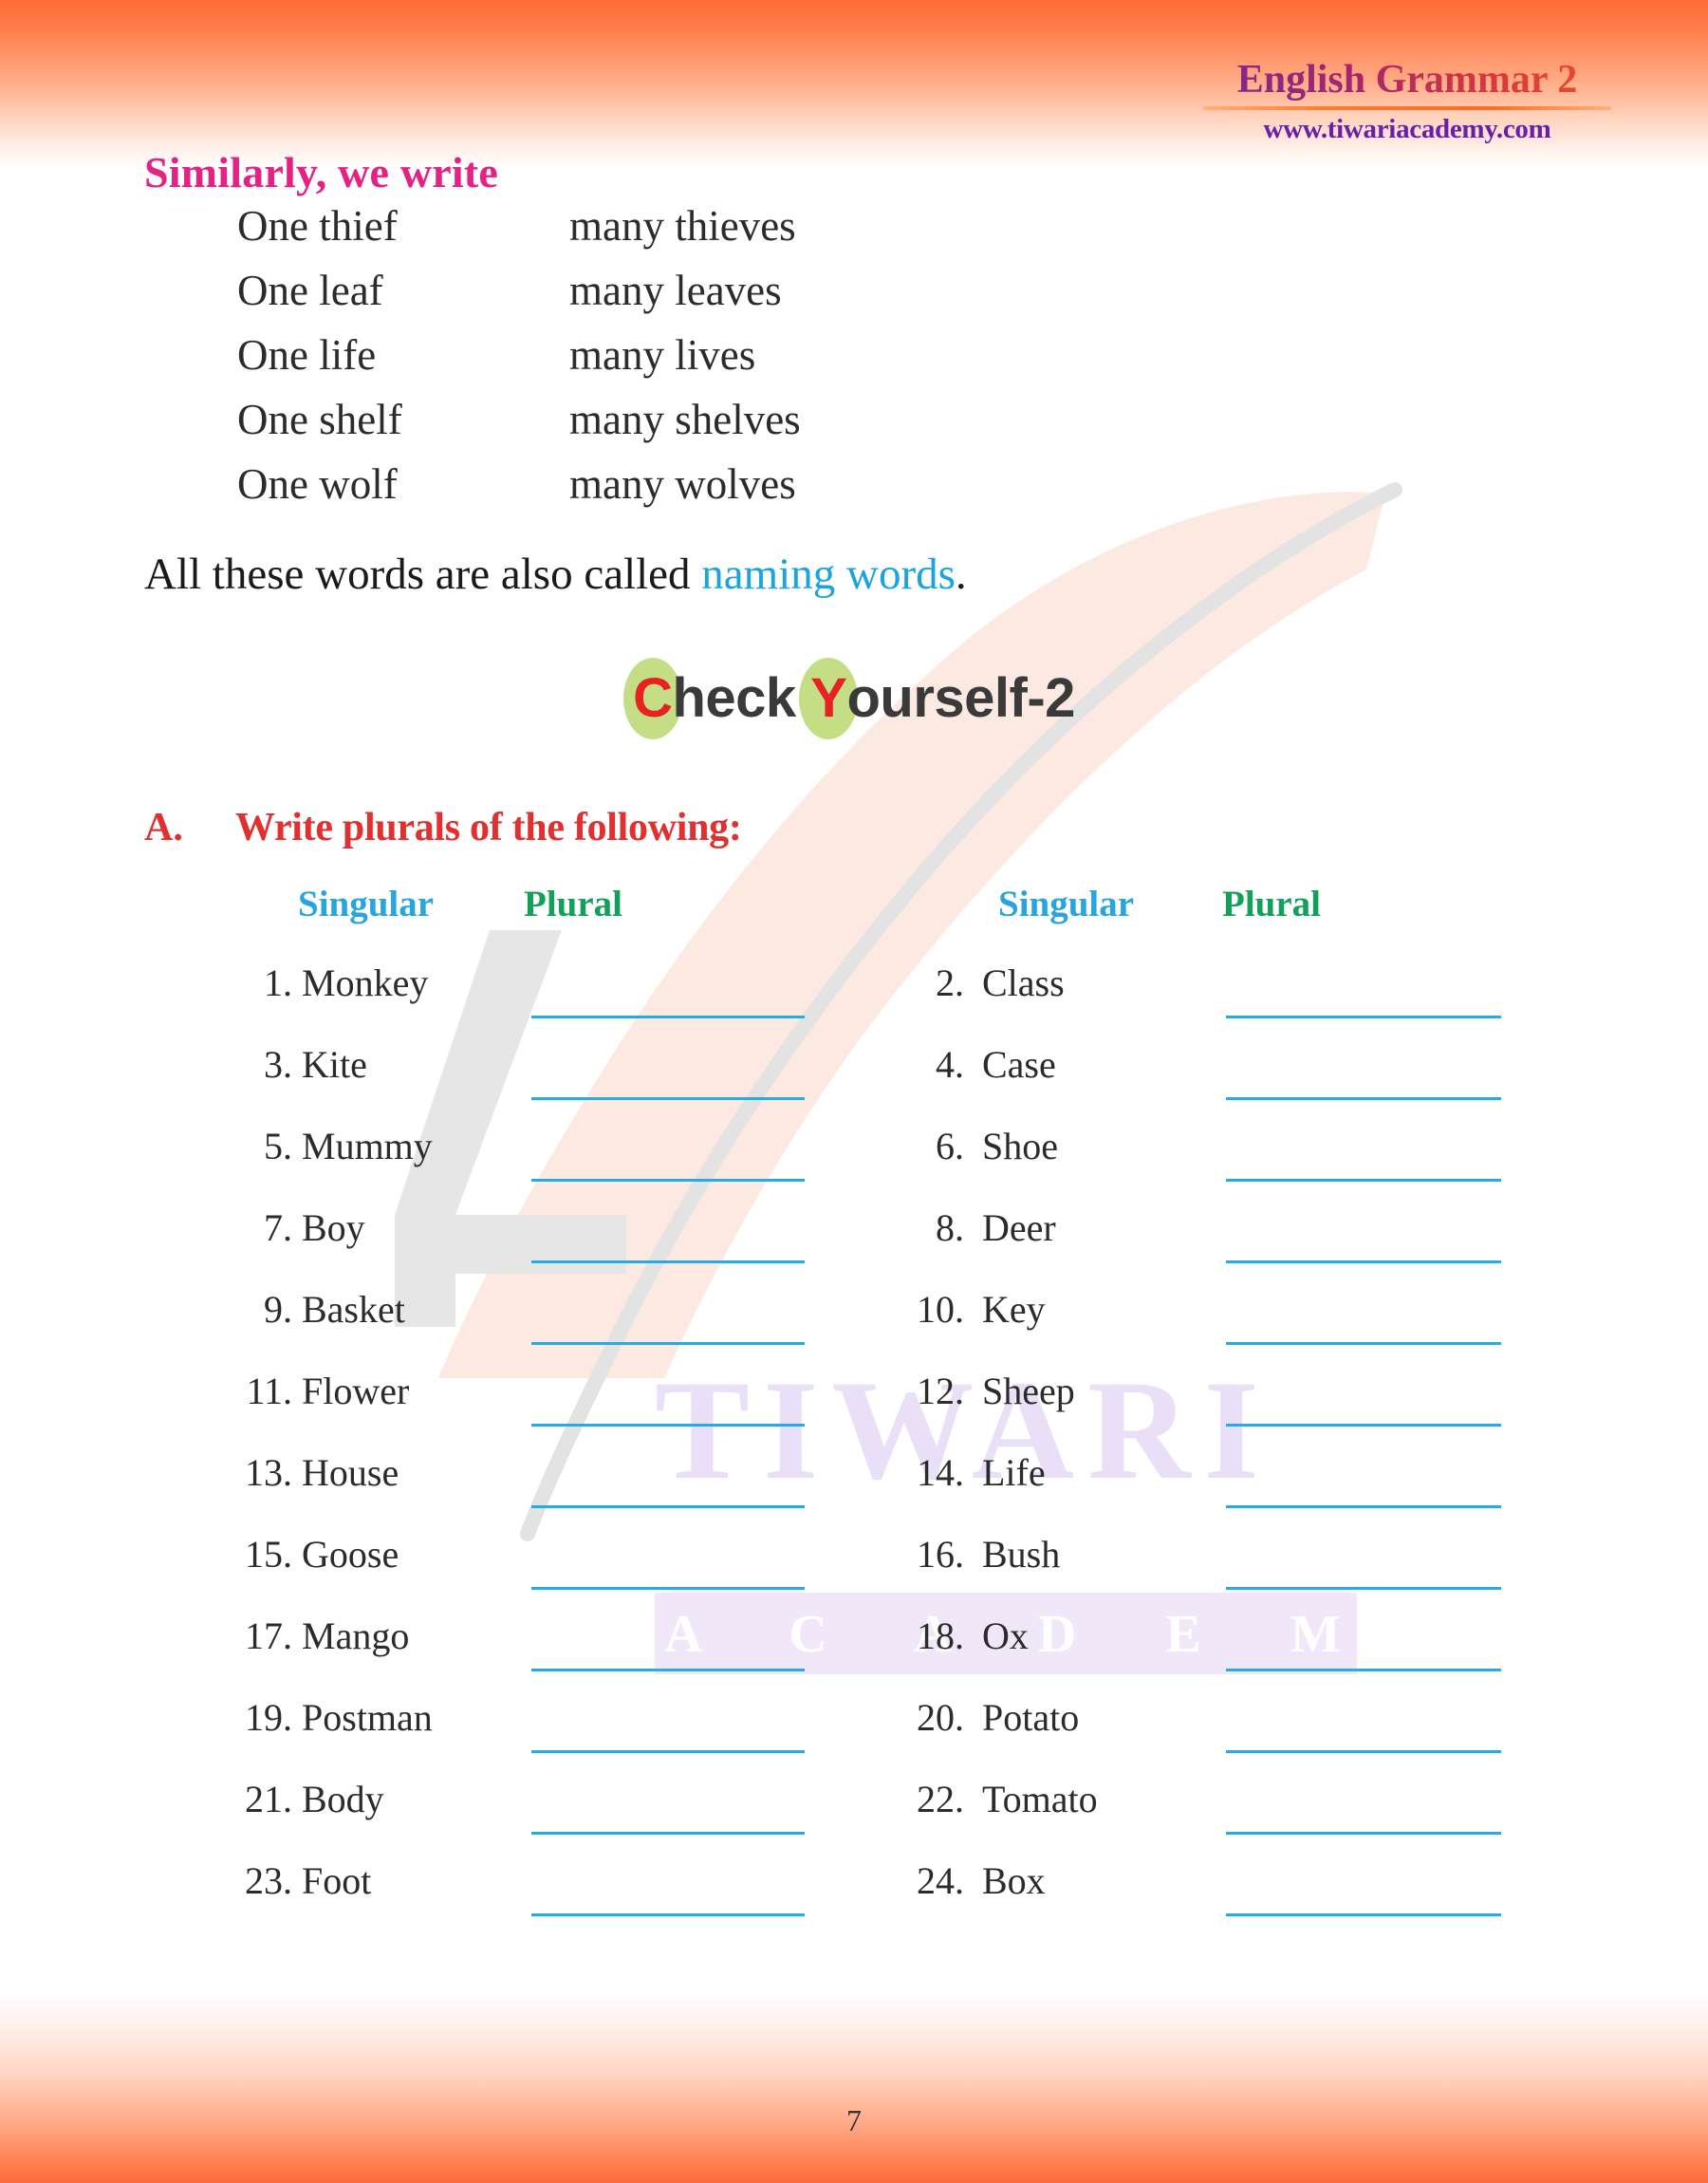 The width and height of the screenshot is (1708, 2183). Describe the element at coordinates (940, 1554) in the screenshot. I see `item-number: 16.` at that location.